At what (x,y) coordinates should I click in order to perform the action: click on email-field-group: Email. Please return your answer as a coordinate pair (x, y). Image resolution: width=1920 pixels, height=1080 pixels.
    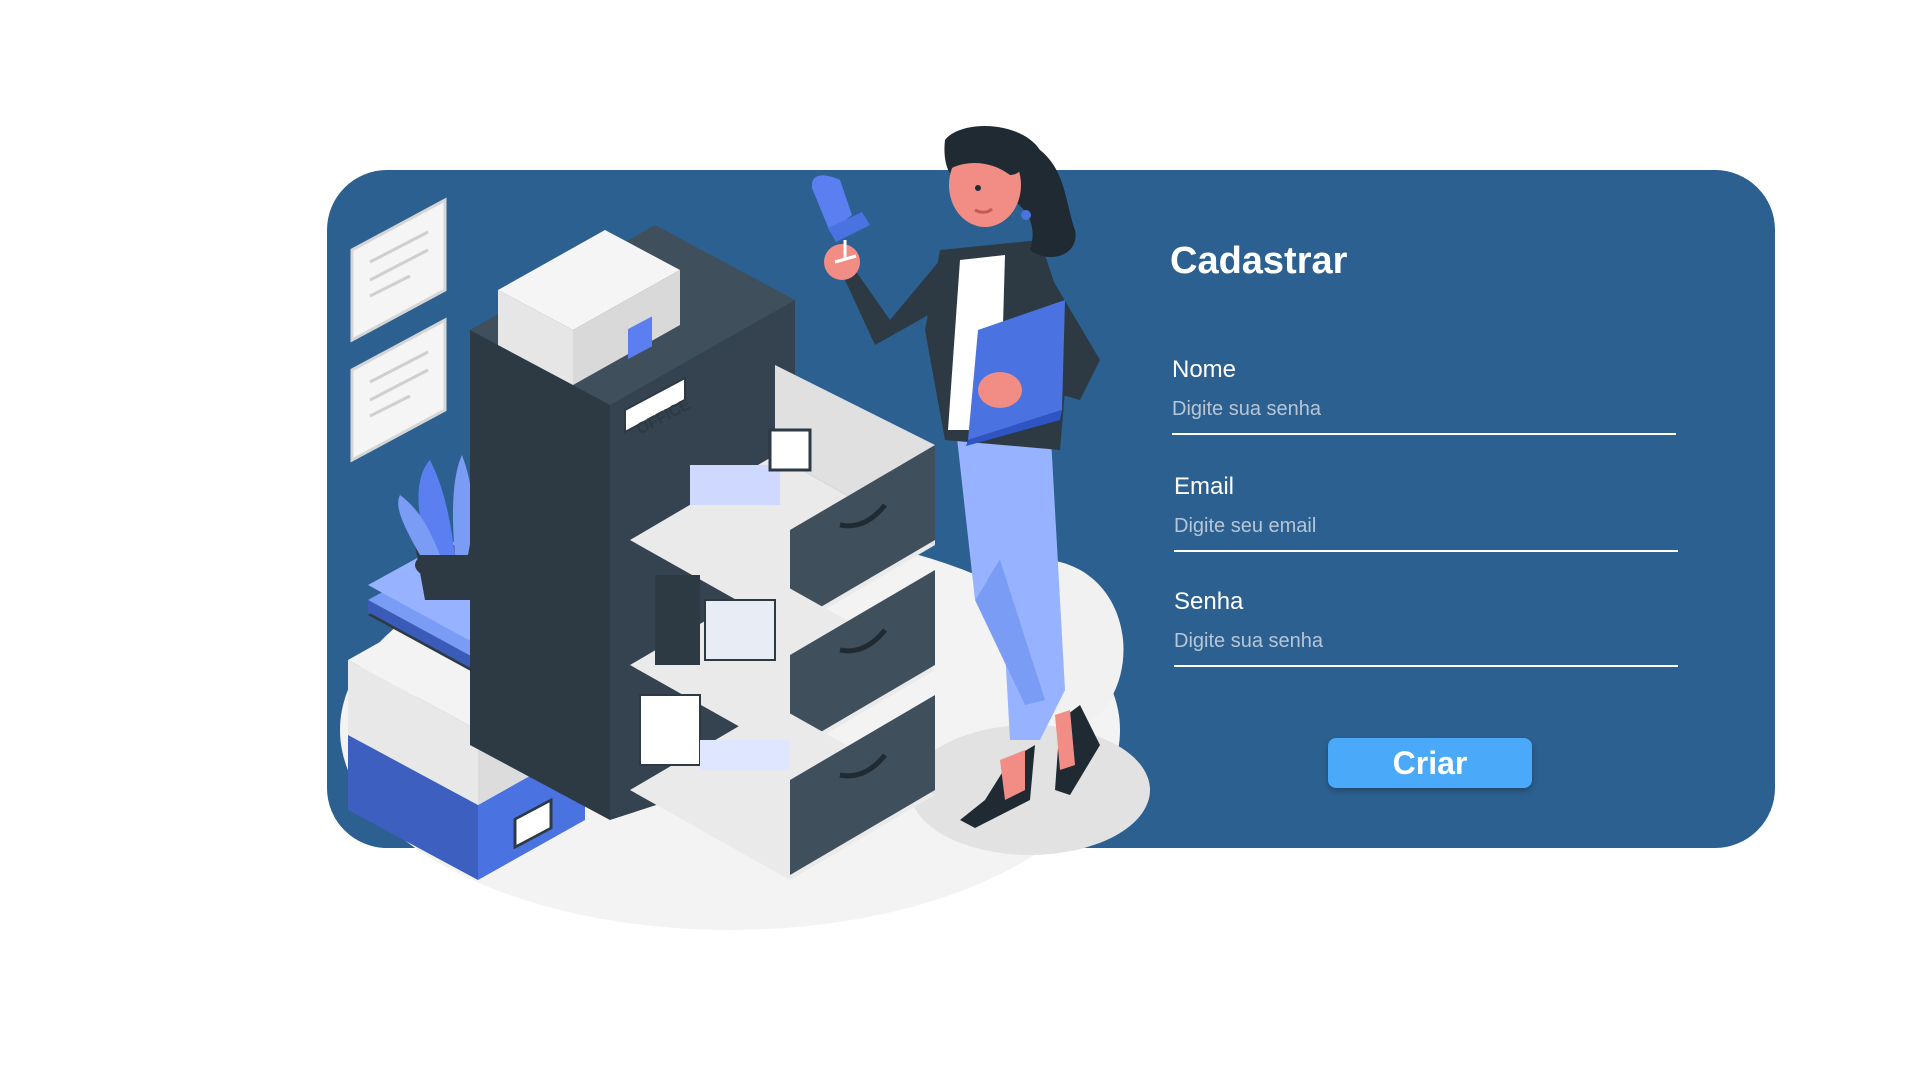
    Looking at the image, I should click on (1426, 512).